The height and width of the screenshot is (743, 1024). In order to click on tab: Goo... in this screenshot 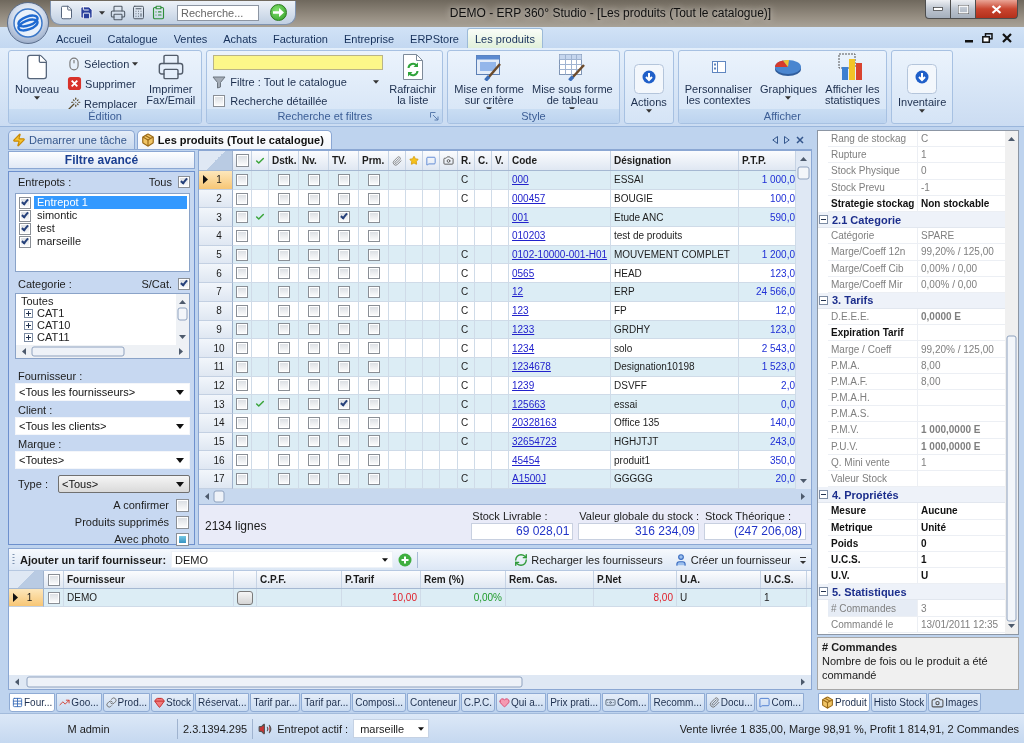, I will do `click(79, 702)`.